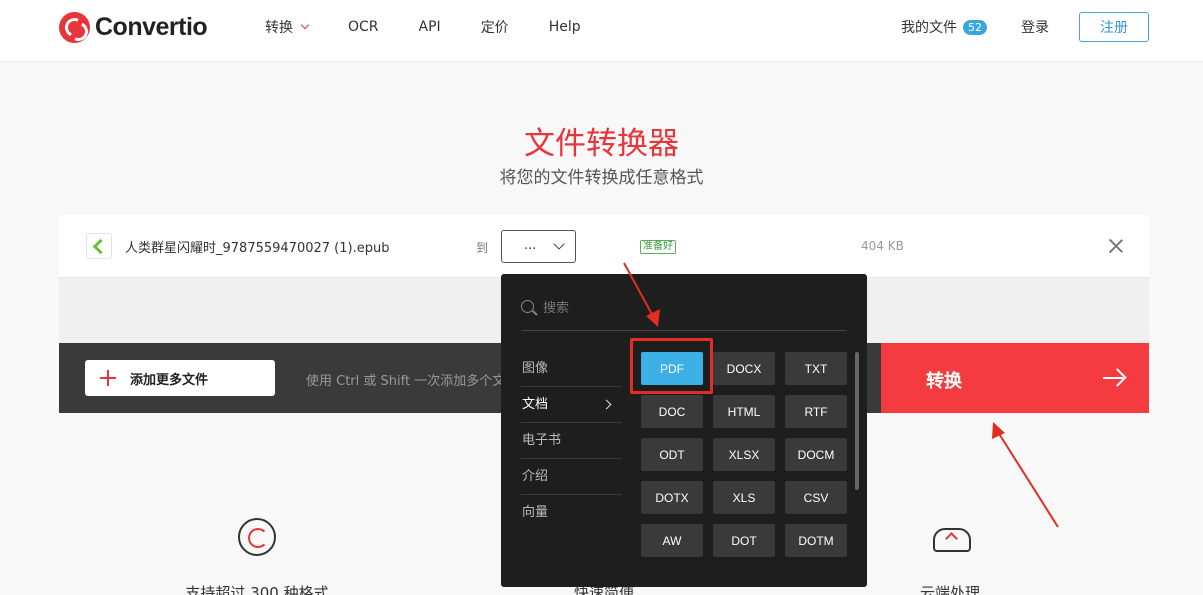 The width and height of the screenshot is (1203, 595). What do you see at coordinates (443, 27) in the screenshot?
I see `main-nav: 转换 OCR API 定价 Help` at bounding box center [443, 27].